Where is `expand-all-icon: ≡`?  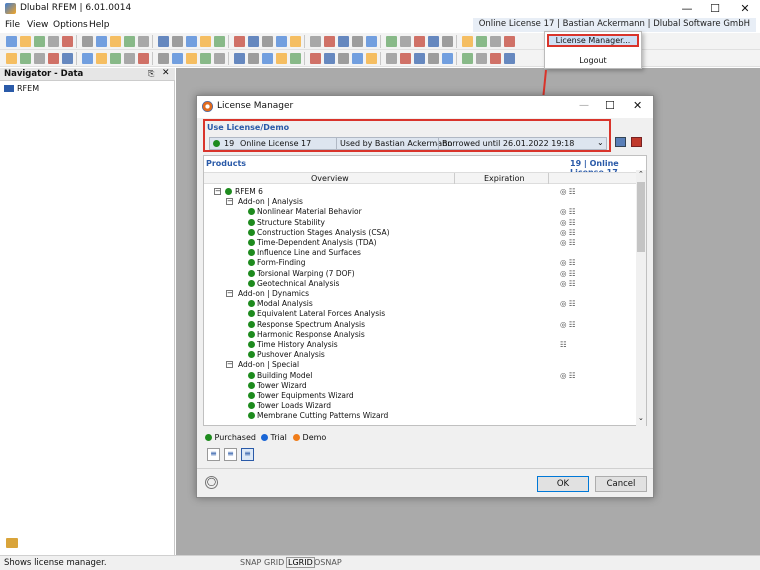 expand-all-icon: ≡ is located at coordinates (213, 454).